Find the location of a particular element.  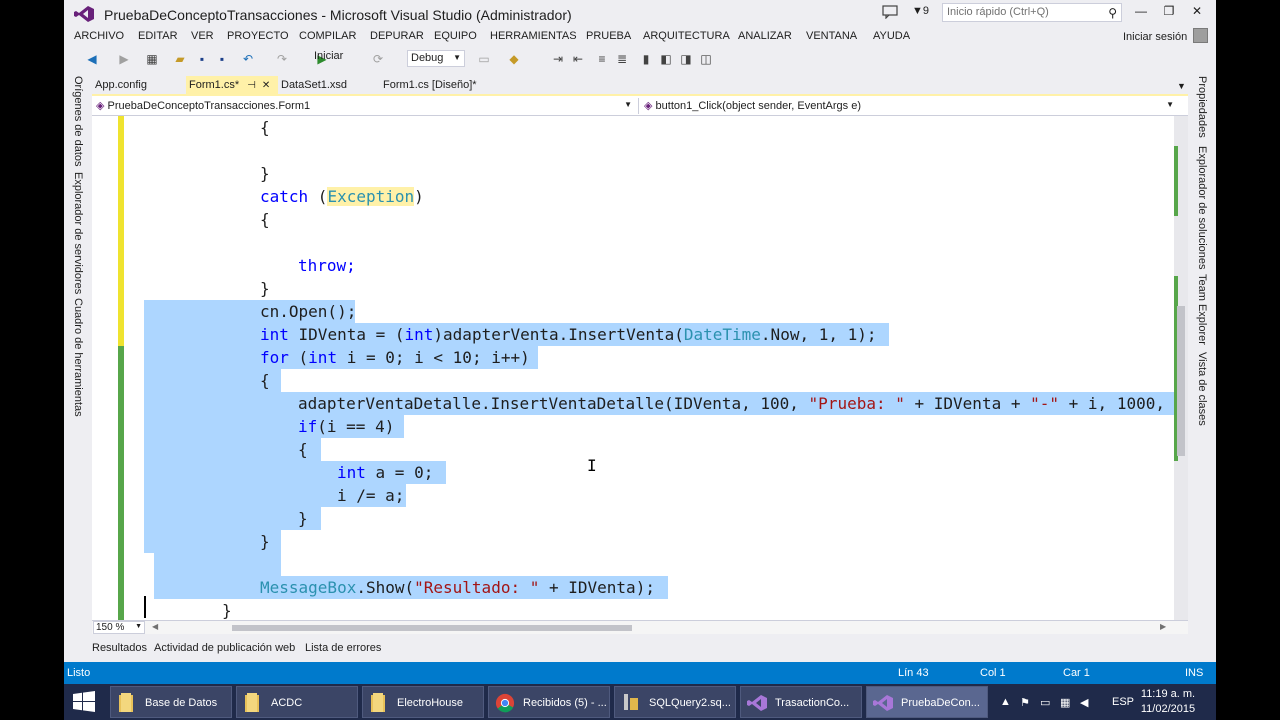

taskbar-item-acdc: ACDC is located at coordinates (297, 702).